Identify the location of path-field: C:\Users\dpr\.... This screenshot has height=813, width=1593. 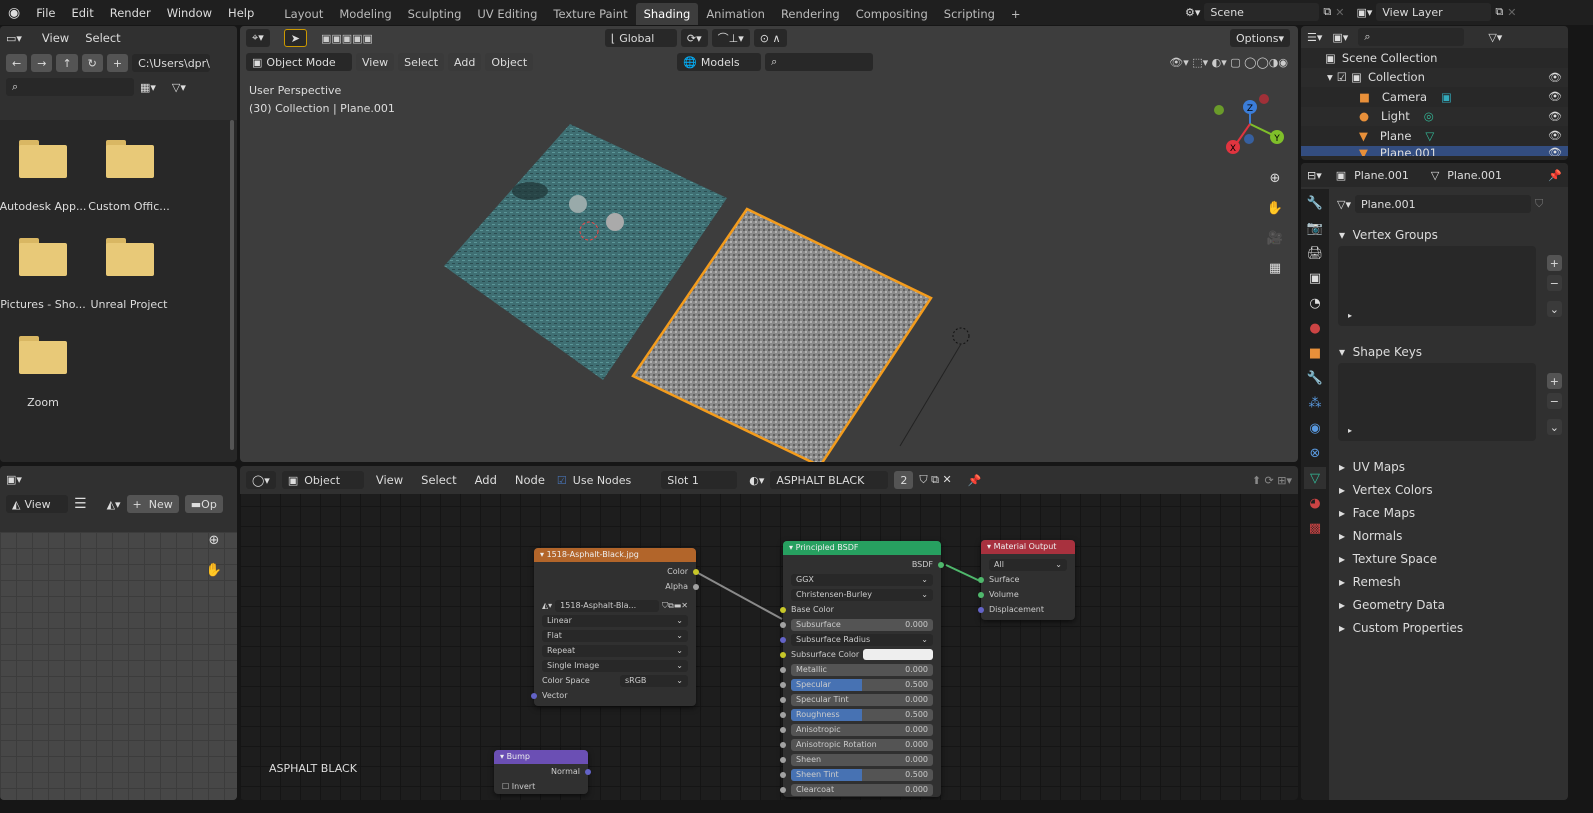
(171, 63).